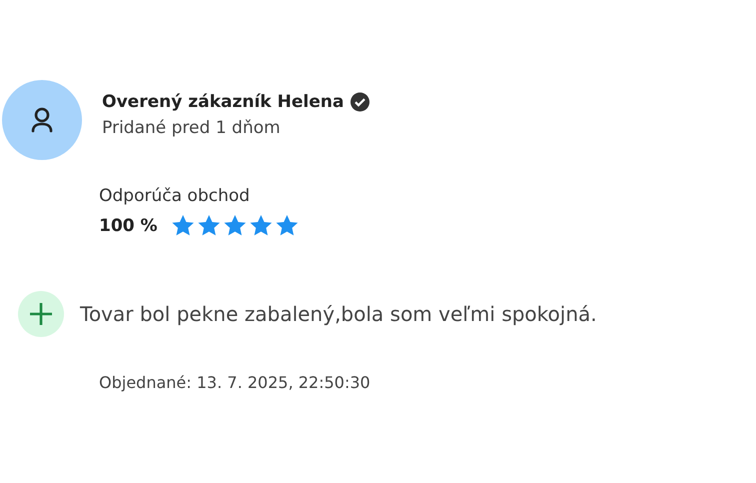  What do you see at coordinates (223, 102) in the screenshot?
I see `author-name: Overený zákazník Helena` at bounding box center [223, 102].